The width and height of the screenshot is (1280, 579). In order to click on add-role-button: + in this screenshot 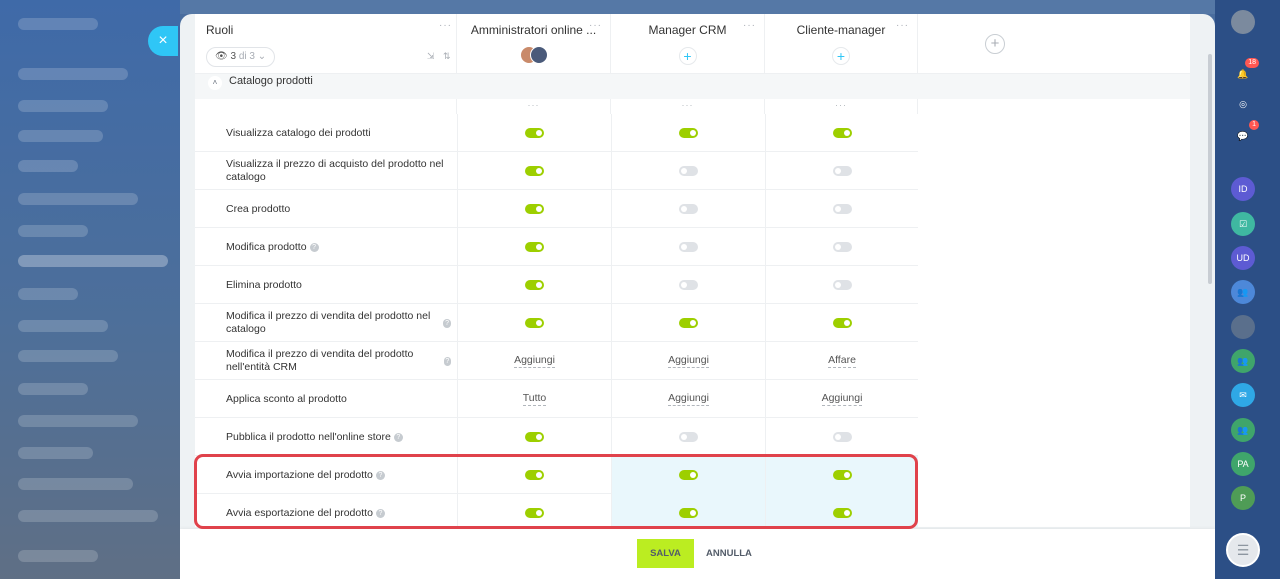, I will do `click(995, 44)`.